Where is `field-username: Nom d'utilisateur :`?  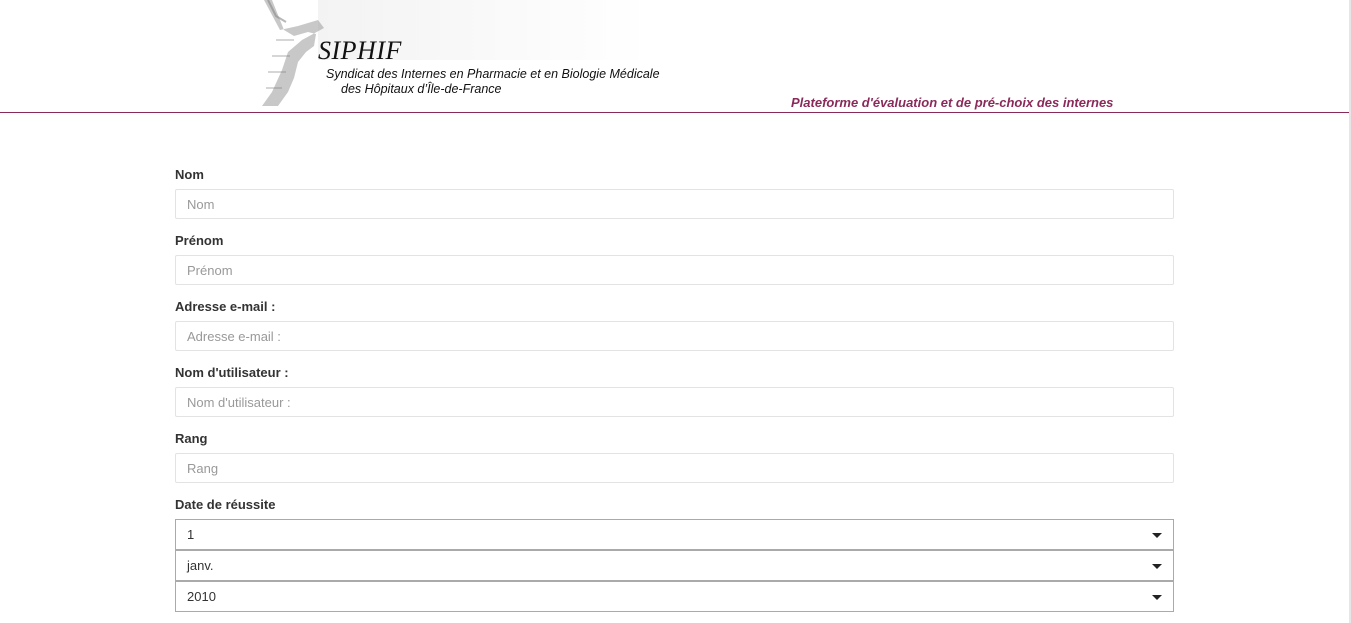 field-username: Nom d'utilisateur : is located at coordinates (674, 397).